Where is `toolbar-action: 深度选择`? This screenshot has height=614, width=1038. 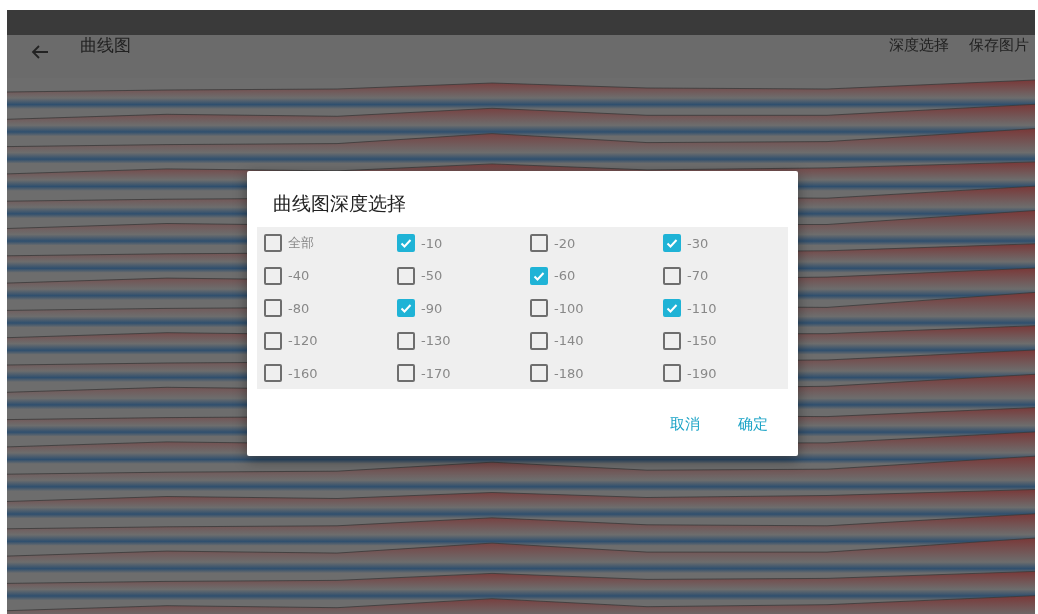
toolbar-action: 深度选择 is located at coordinates (919, 45).